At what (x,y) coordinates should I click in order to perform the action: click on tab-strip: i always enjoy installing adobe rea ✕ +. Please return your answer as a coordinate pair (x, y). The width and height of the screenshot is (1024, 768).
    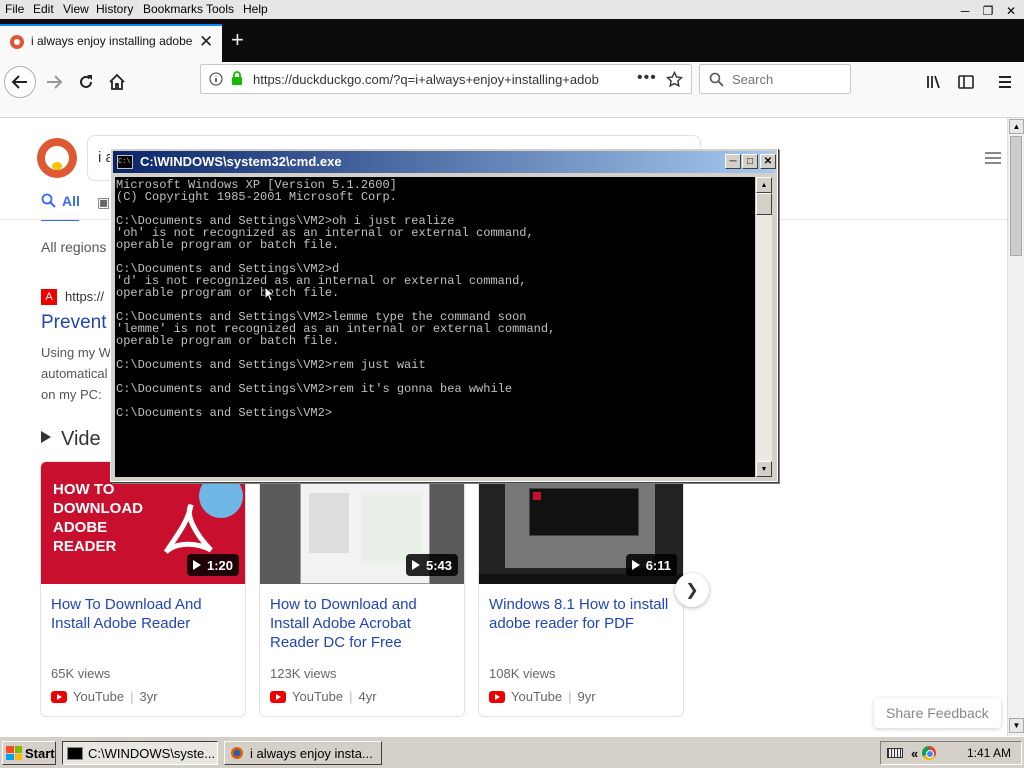
    Looking at the image, I should click on (512, 40).